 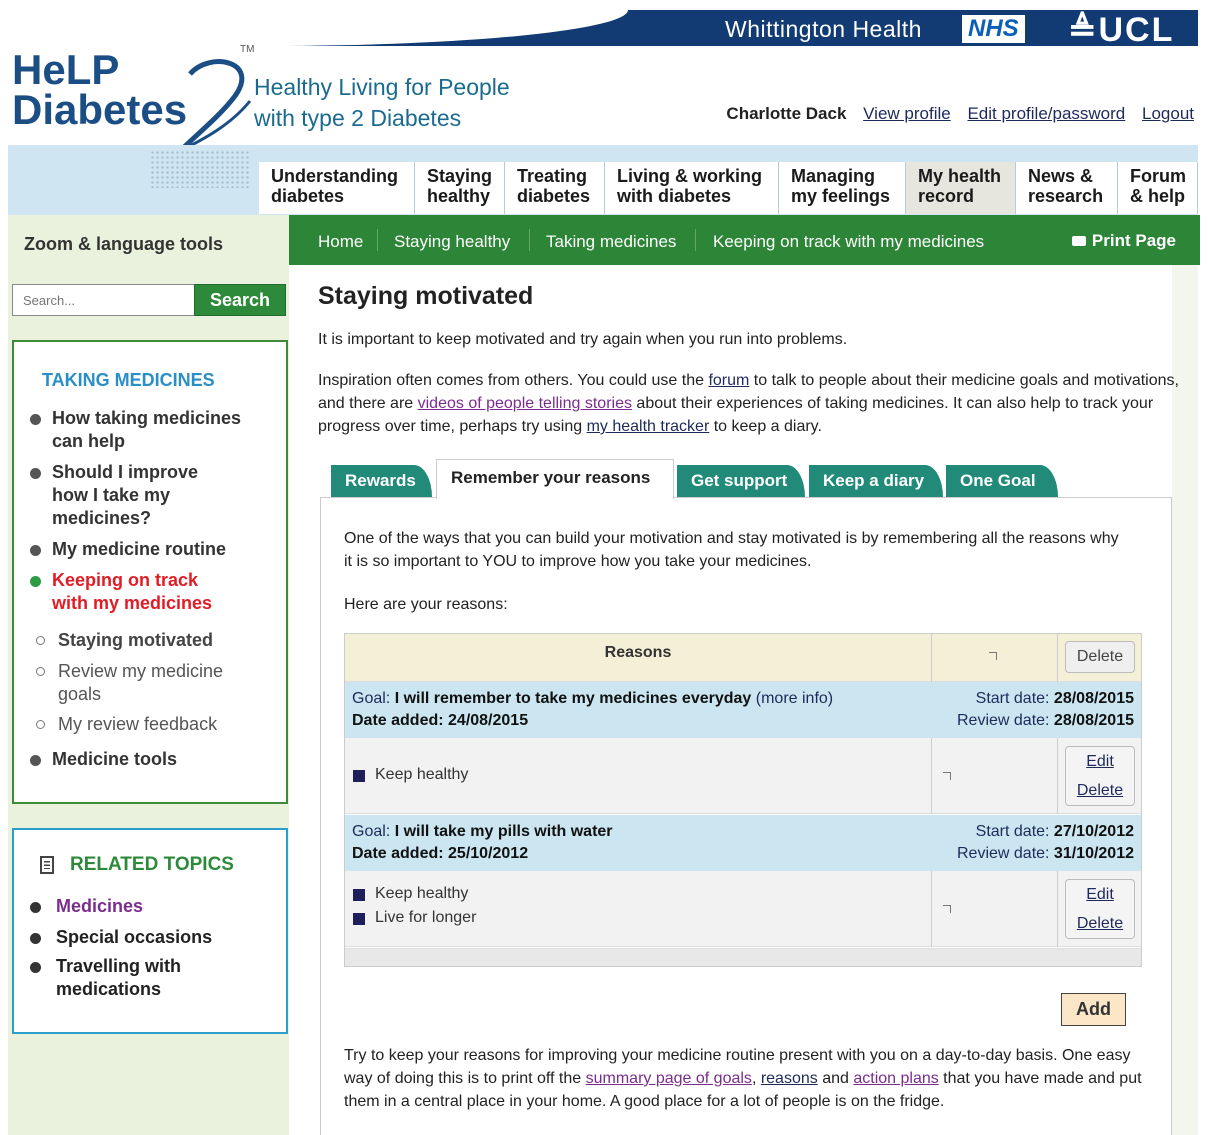 I want to click on related-topics-title: RELATED TOPICS, so click(x=152, y=864).